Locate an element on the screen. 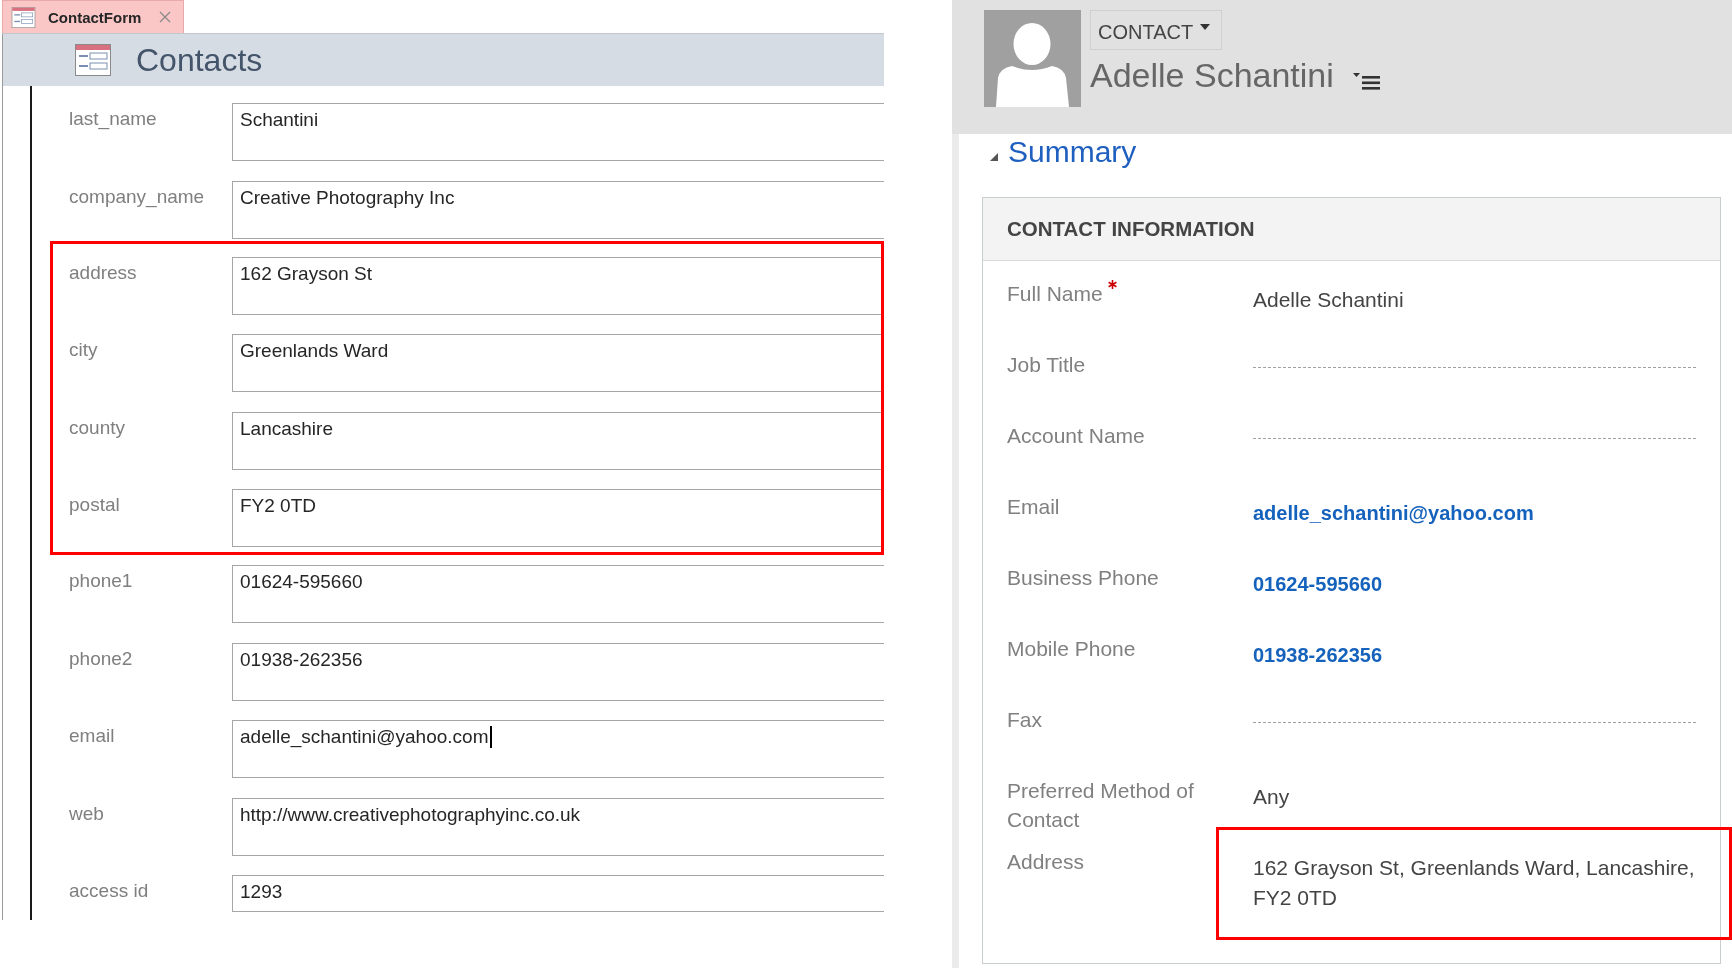 The height and width of the screenshot is (968, 1732). field-label: Account Name is located at coordinates (1076, 436).